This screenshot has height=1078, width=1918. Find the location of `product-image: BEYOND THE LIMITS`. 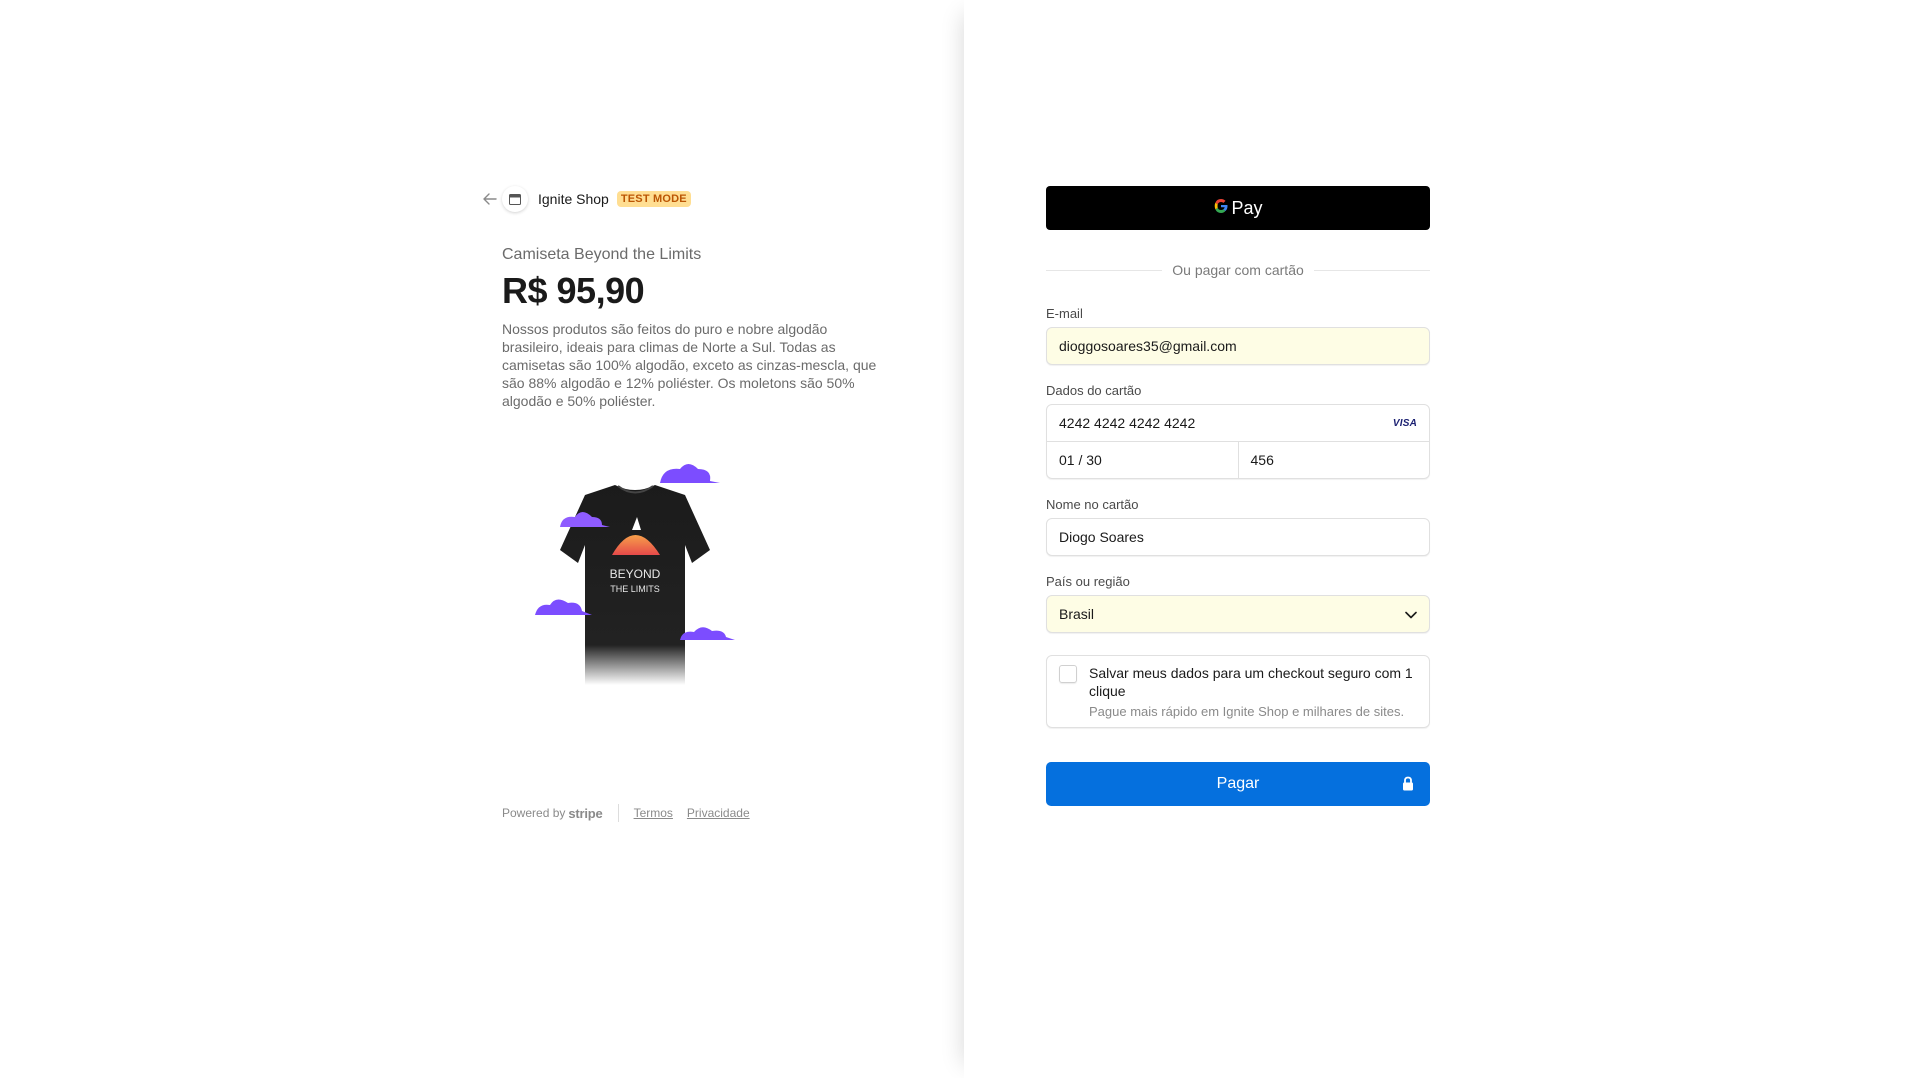

product-image: BEYOND THE LIMITS is located at coordinates (655, 575).